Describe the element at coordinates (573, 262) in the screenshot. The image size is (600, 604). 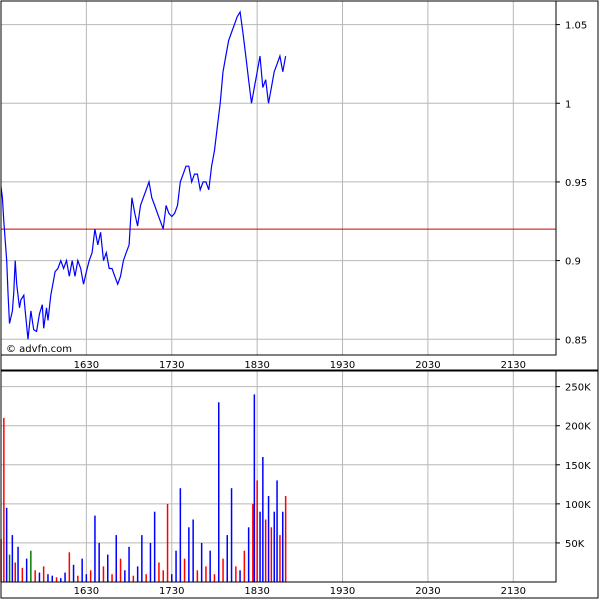
I see `price-ytick-label-1: 0.9` at that location.